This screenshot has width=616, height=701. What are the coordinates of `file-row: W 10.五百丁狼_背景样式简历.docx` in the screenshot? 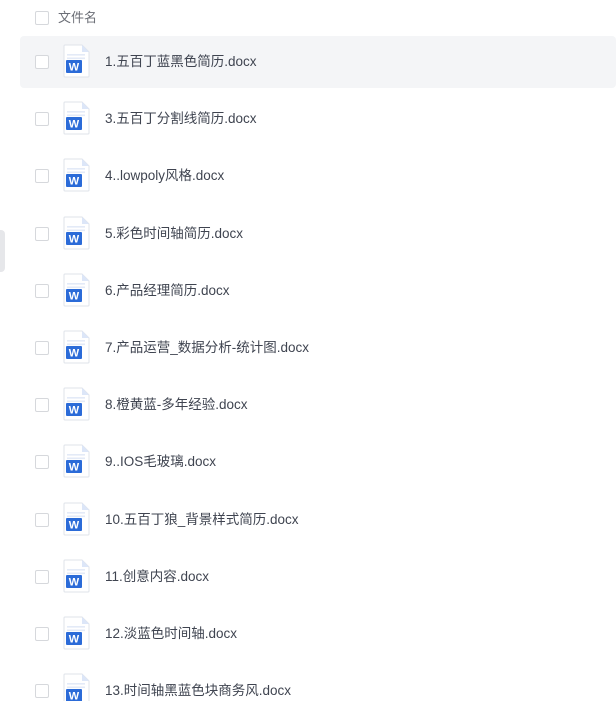 It's located at (318, 520).